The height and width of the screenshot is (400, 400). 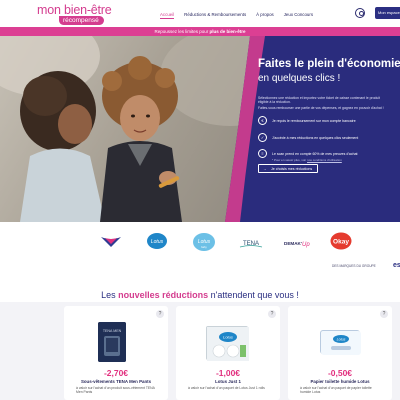 I want to click on logo-sub-text: récompensé, so click(x=81, y=20).